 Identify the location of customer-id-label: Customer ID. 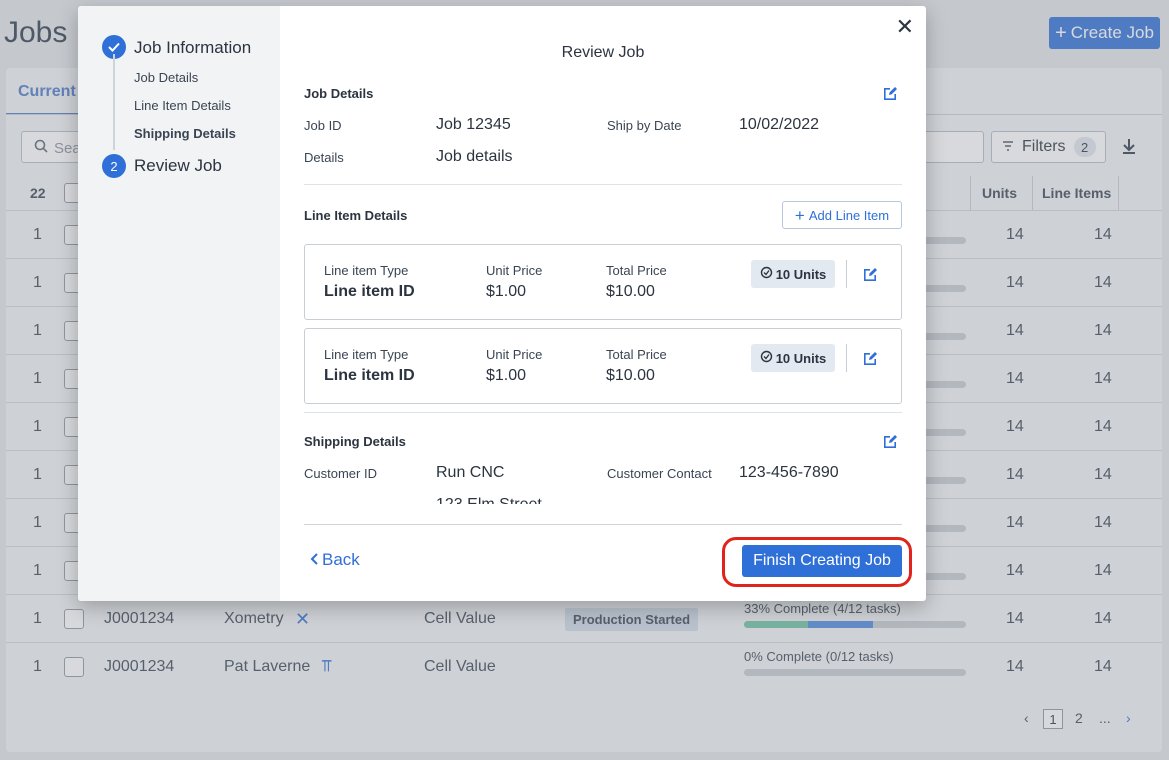
(340, 473).